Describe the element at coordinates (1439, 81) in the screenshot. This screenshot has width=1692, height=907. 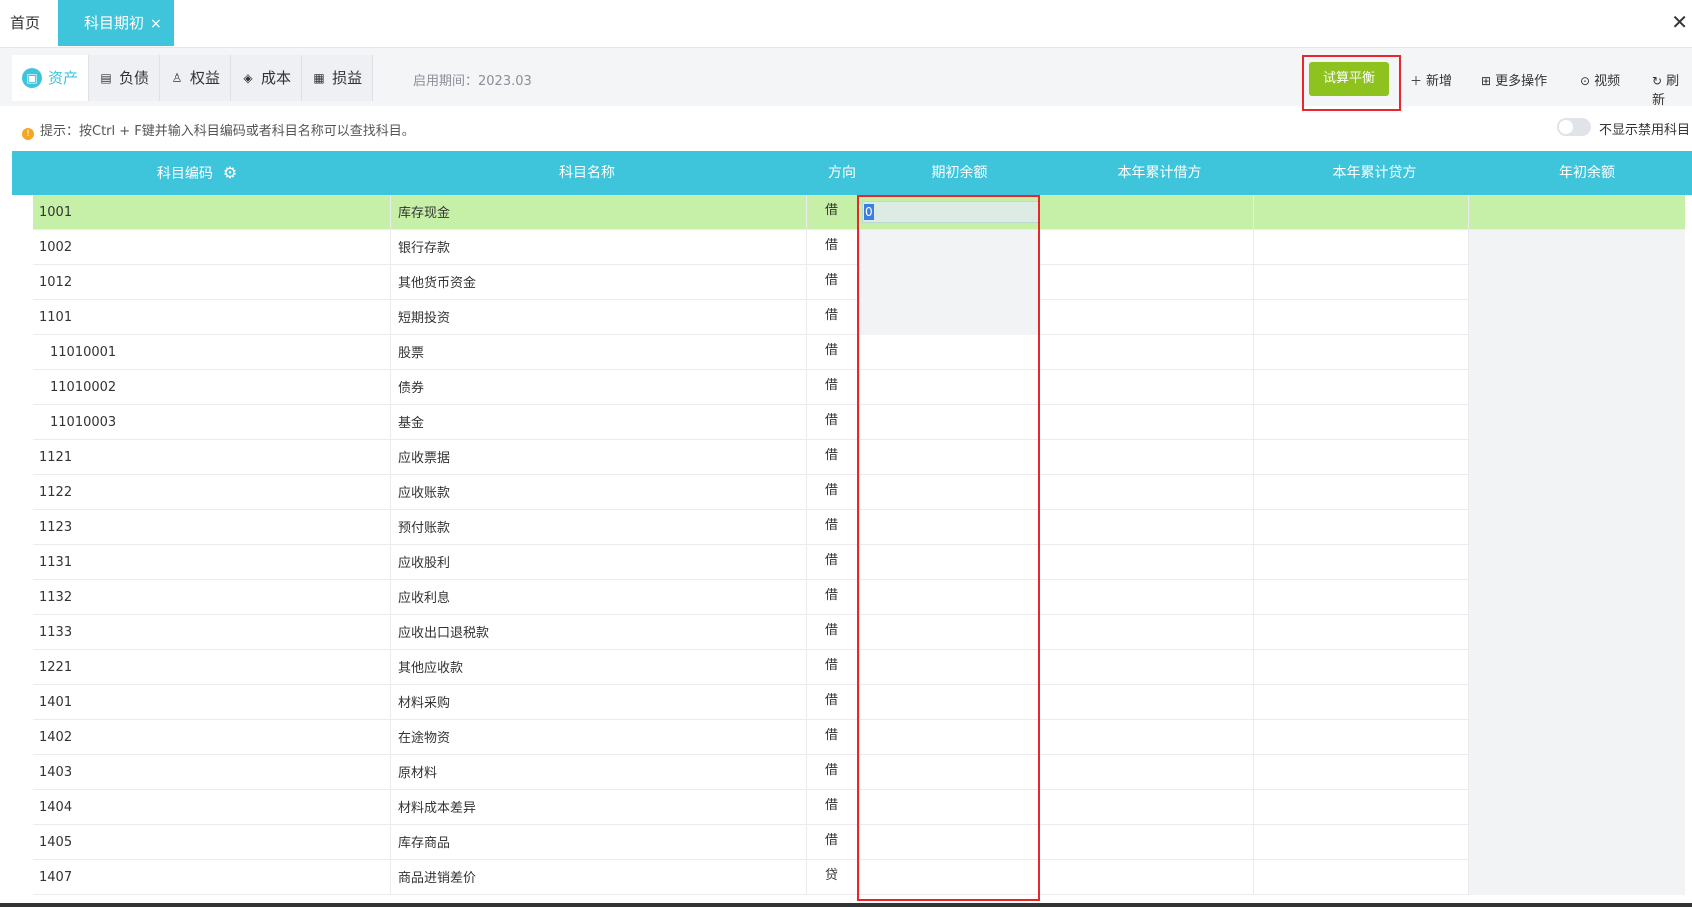
I see `add-label: 新增` at that location.